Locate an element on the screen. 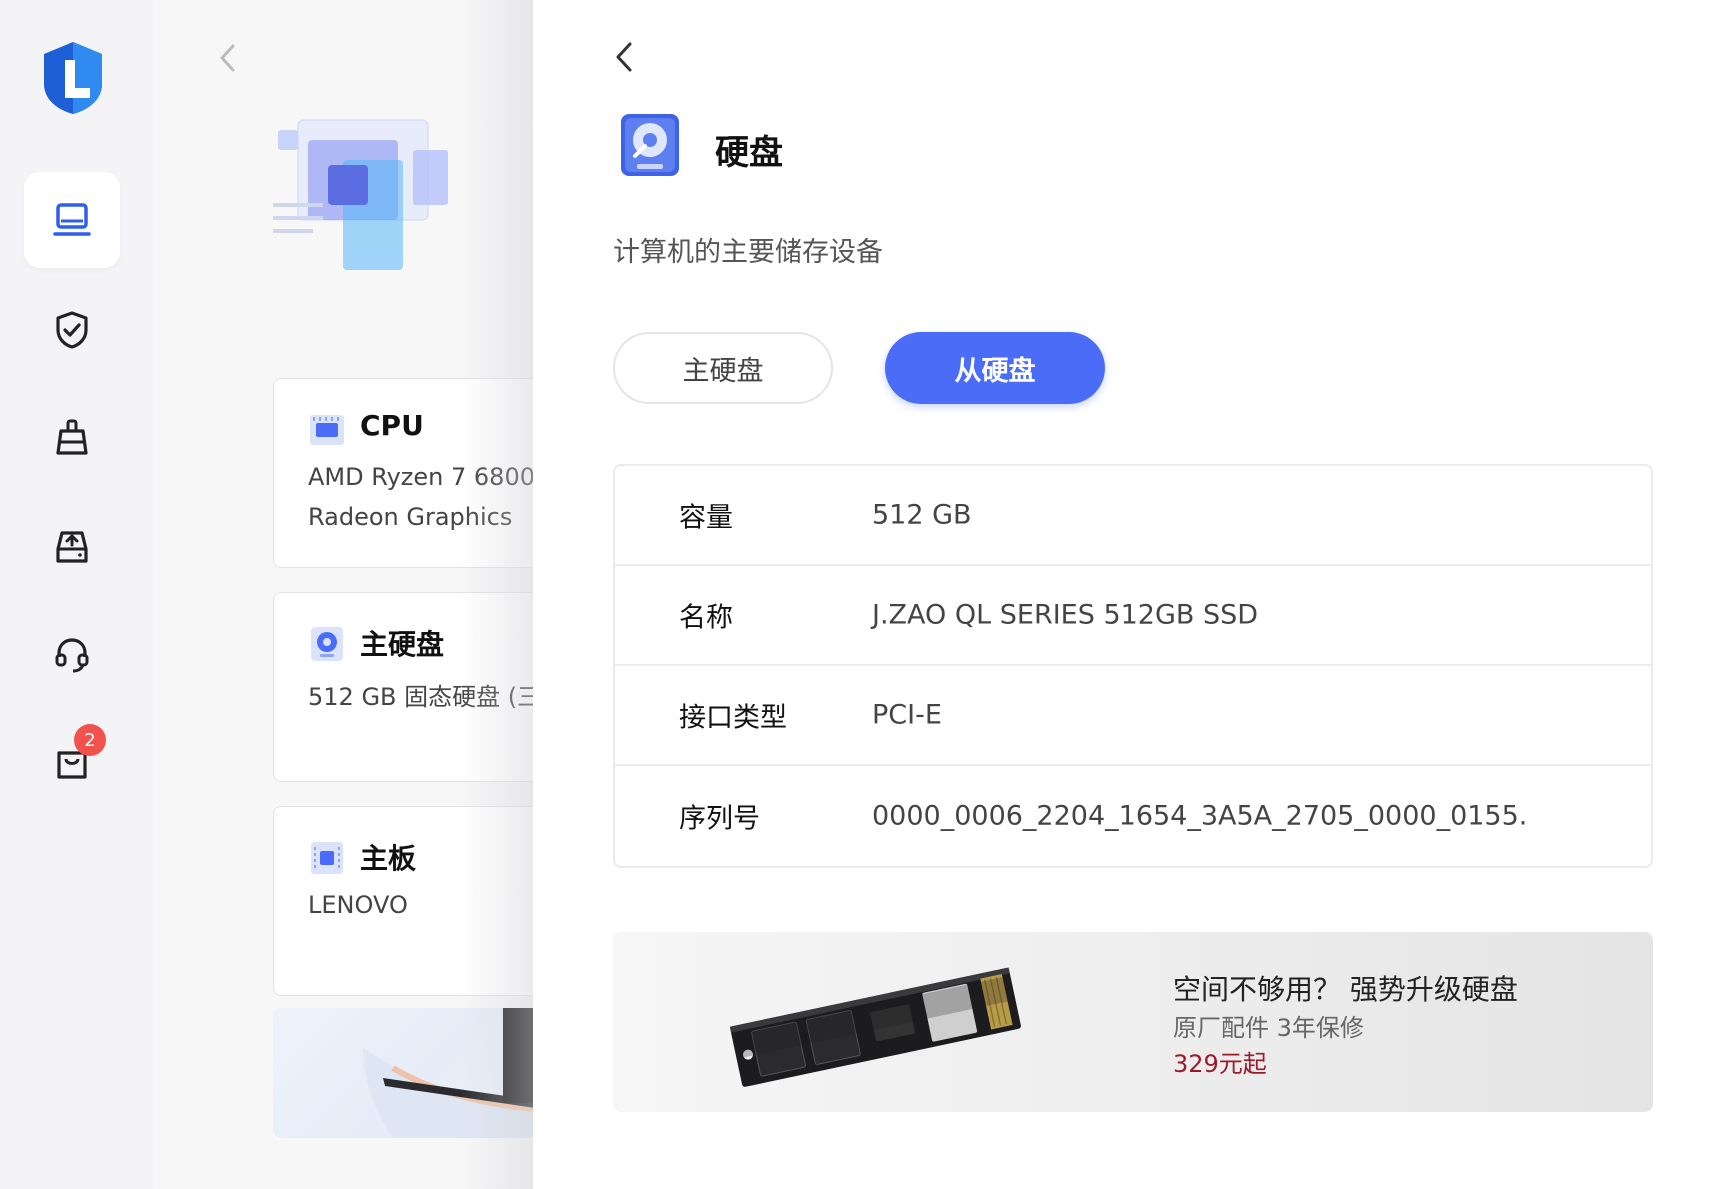 Image resolution: width=1726 pixels, height=1189 pixels. info-value: 512 GB is located at coordinates (922, 515).